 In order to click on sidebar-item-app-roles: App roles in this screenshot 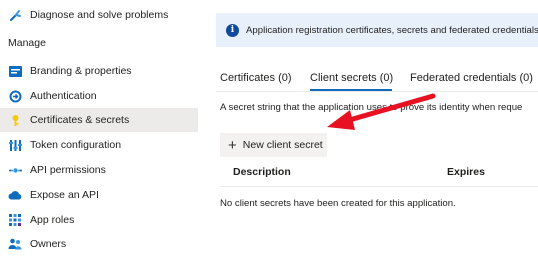, I will do `click(99, 220)`.